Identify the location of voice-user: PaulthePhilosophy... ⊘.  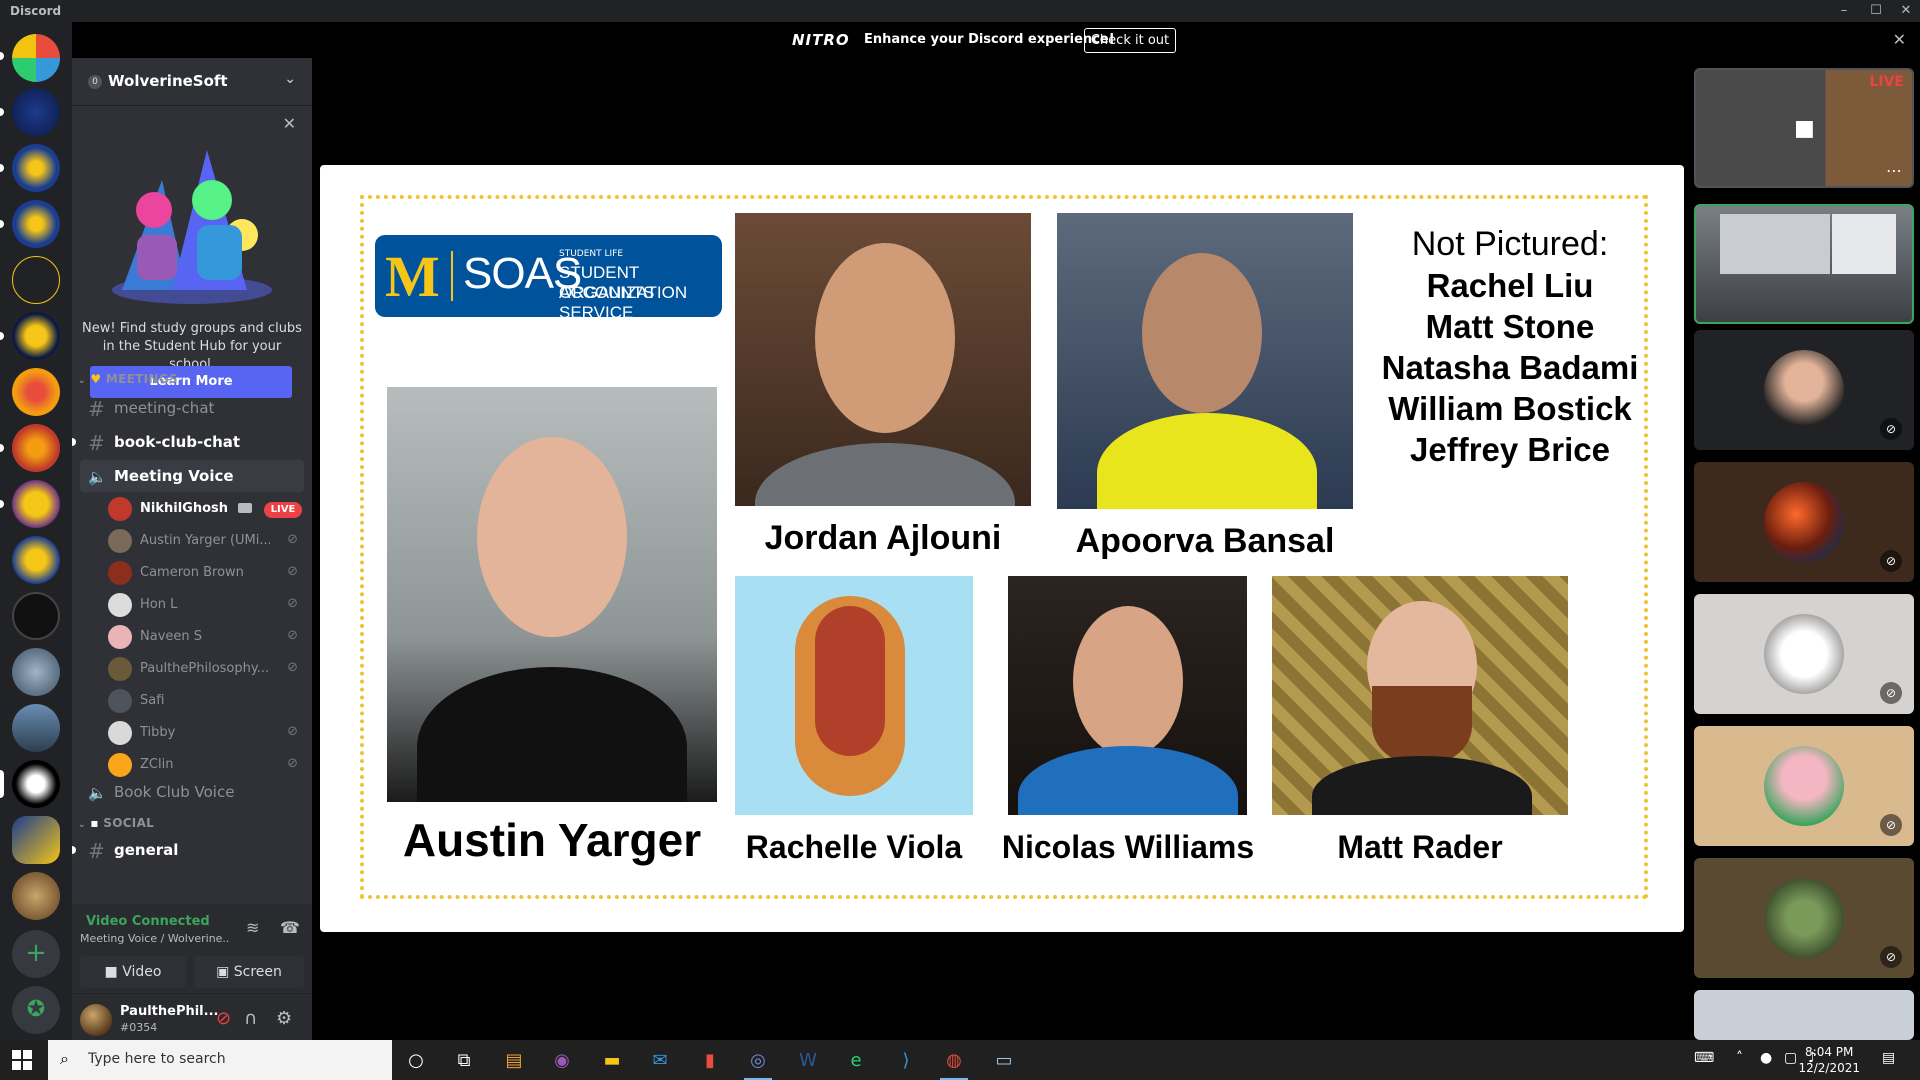
(206, 669).